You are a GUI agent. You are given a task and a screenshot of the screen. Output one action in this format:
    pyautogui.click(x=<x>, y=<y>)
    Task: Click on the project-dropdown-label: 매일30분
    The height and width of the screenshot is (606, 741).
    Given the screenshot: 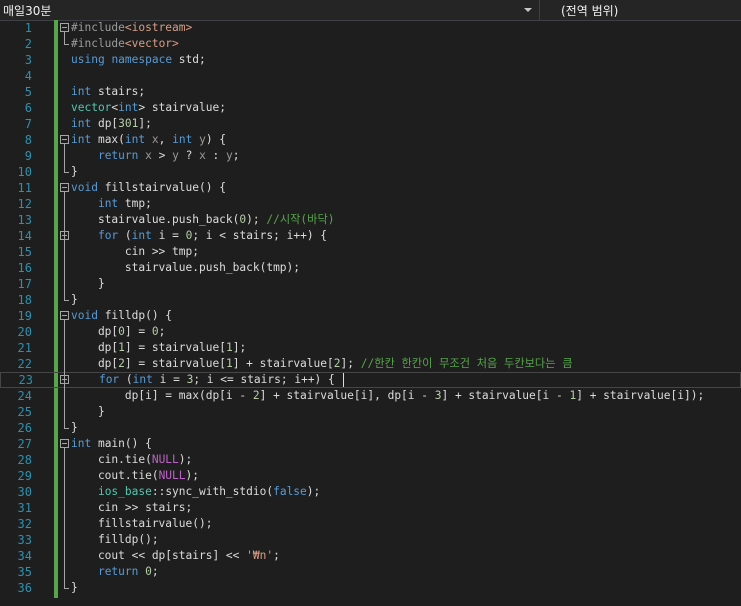 What is the action you would take?
    pyautogui.click(x=27, y=11)
    